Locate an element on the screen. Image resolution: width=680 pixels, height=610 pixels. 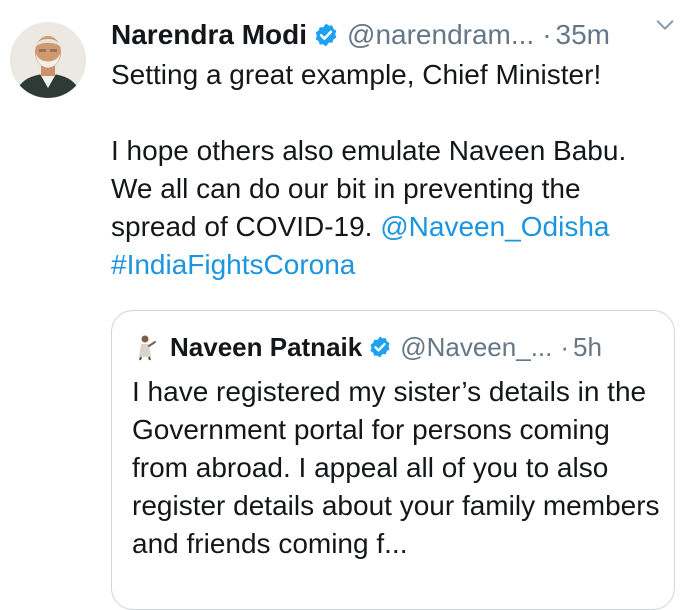
tweet-line: I hope others also emulate Naveen Babu. is located at coordinates (369, 150).